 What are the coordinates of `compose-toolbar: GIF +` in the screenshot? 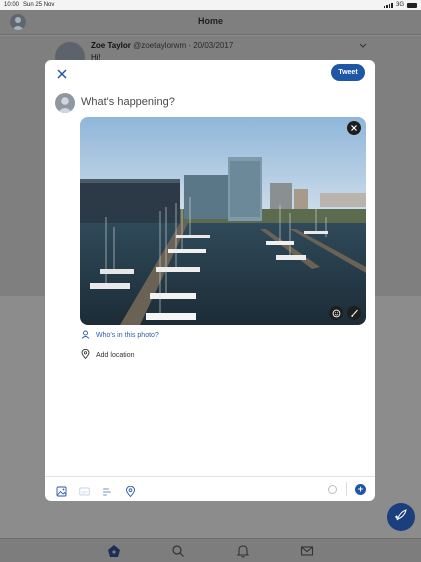 It's located at (210, 488).